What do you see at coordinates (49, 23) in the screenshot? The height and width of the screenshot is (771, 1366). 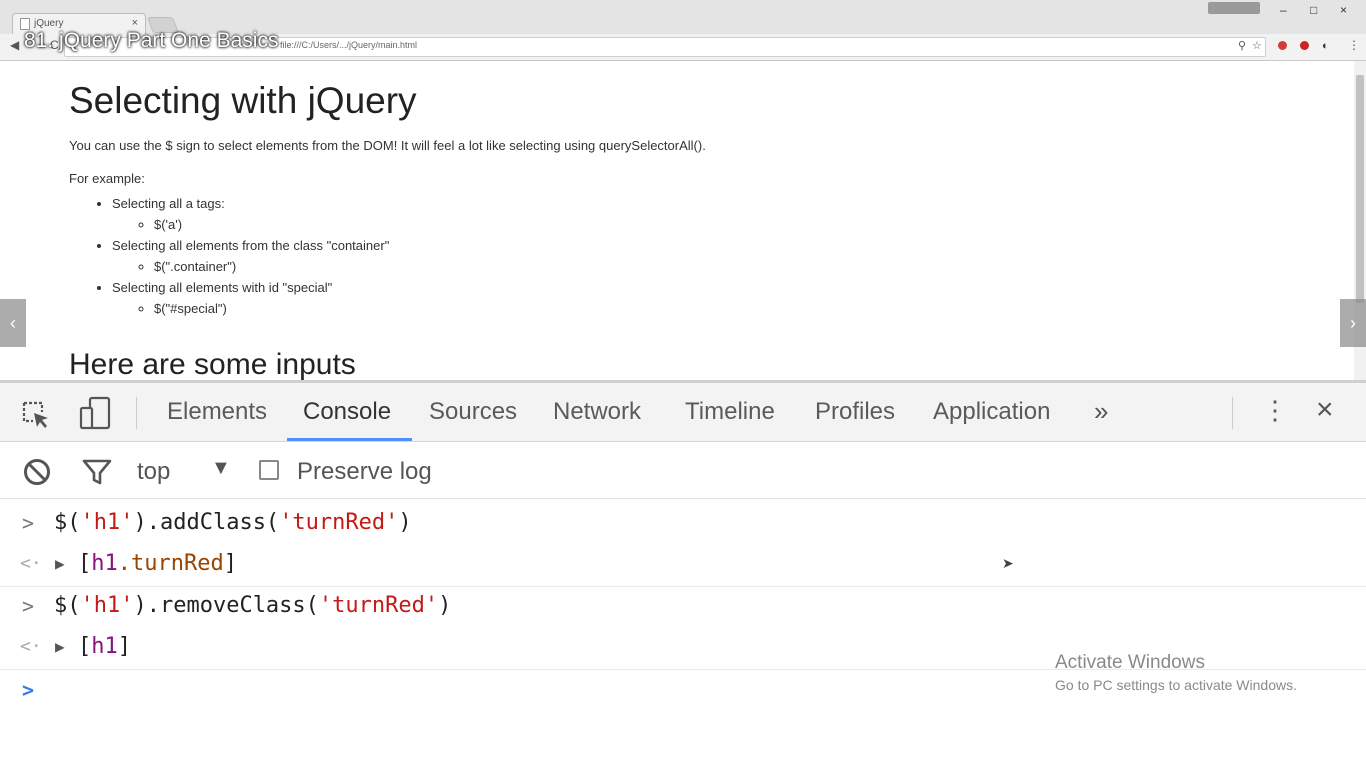 I see `tab-title: jQuery` at bounding box center [49, 23].